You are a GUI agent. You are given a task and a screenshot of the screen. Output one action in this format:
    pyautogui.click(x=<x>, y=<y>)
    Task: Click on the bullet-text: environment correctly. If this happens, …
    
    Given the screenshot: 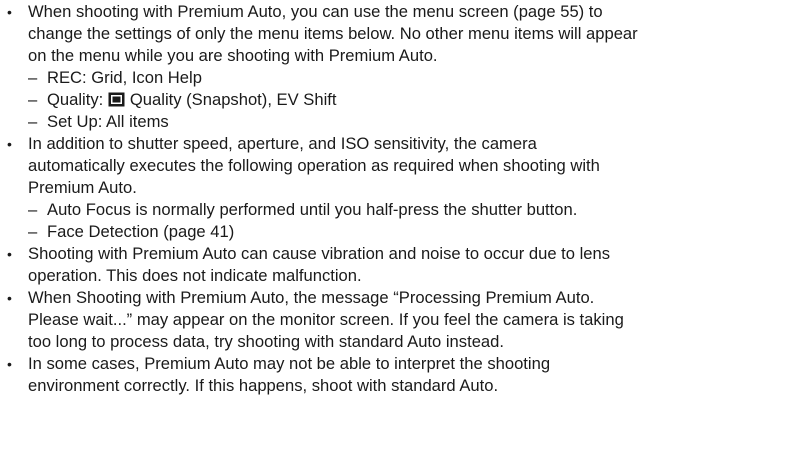 What is the action you would take?
    pyautogui.click(x=263, y=385)
    